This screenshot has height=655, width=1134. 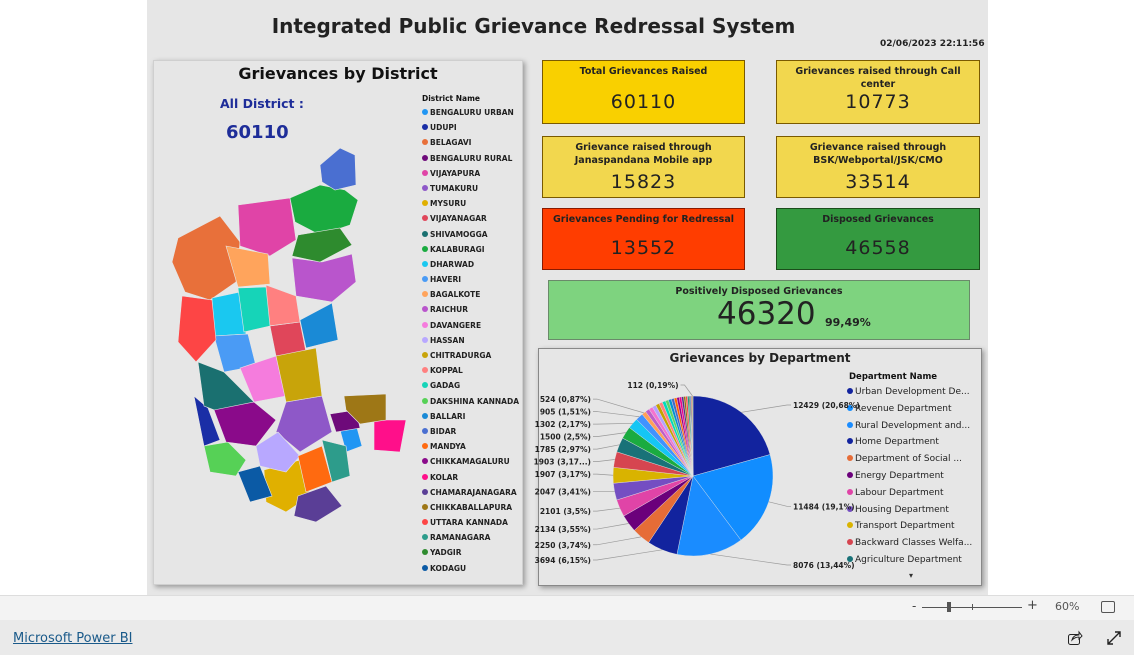 I want to click on pie-data-label: 1903 (3,17...), so click(x=562, y=462).